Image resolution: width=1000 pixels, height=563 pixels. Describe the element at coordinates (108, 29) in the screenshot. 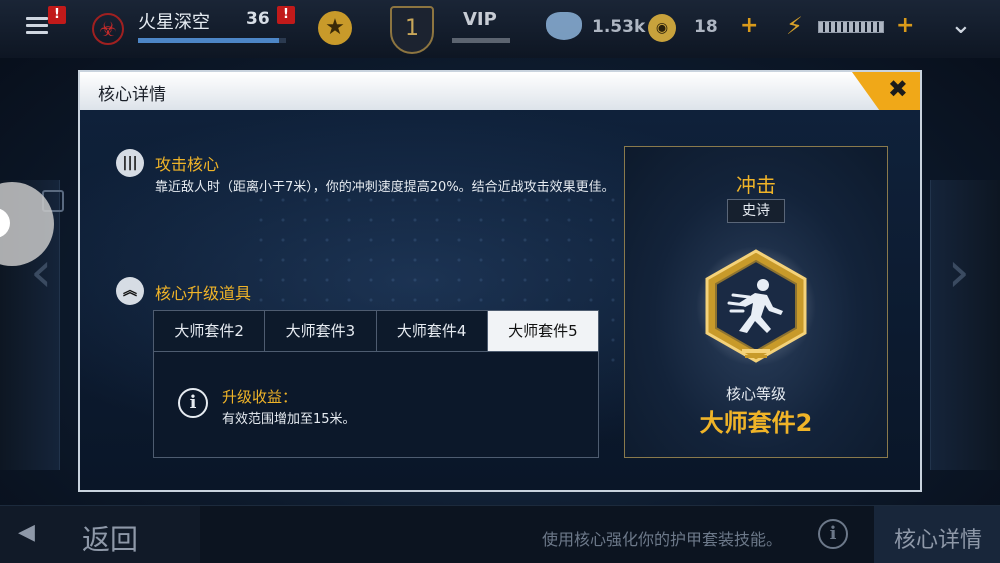

I see `hazard-icon: ☣` at that location.